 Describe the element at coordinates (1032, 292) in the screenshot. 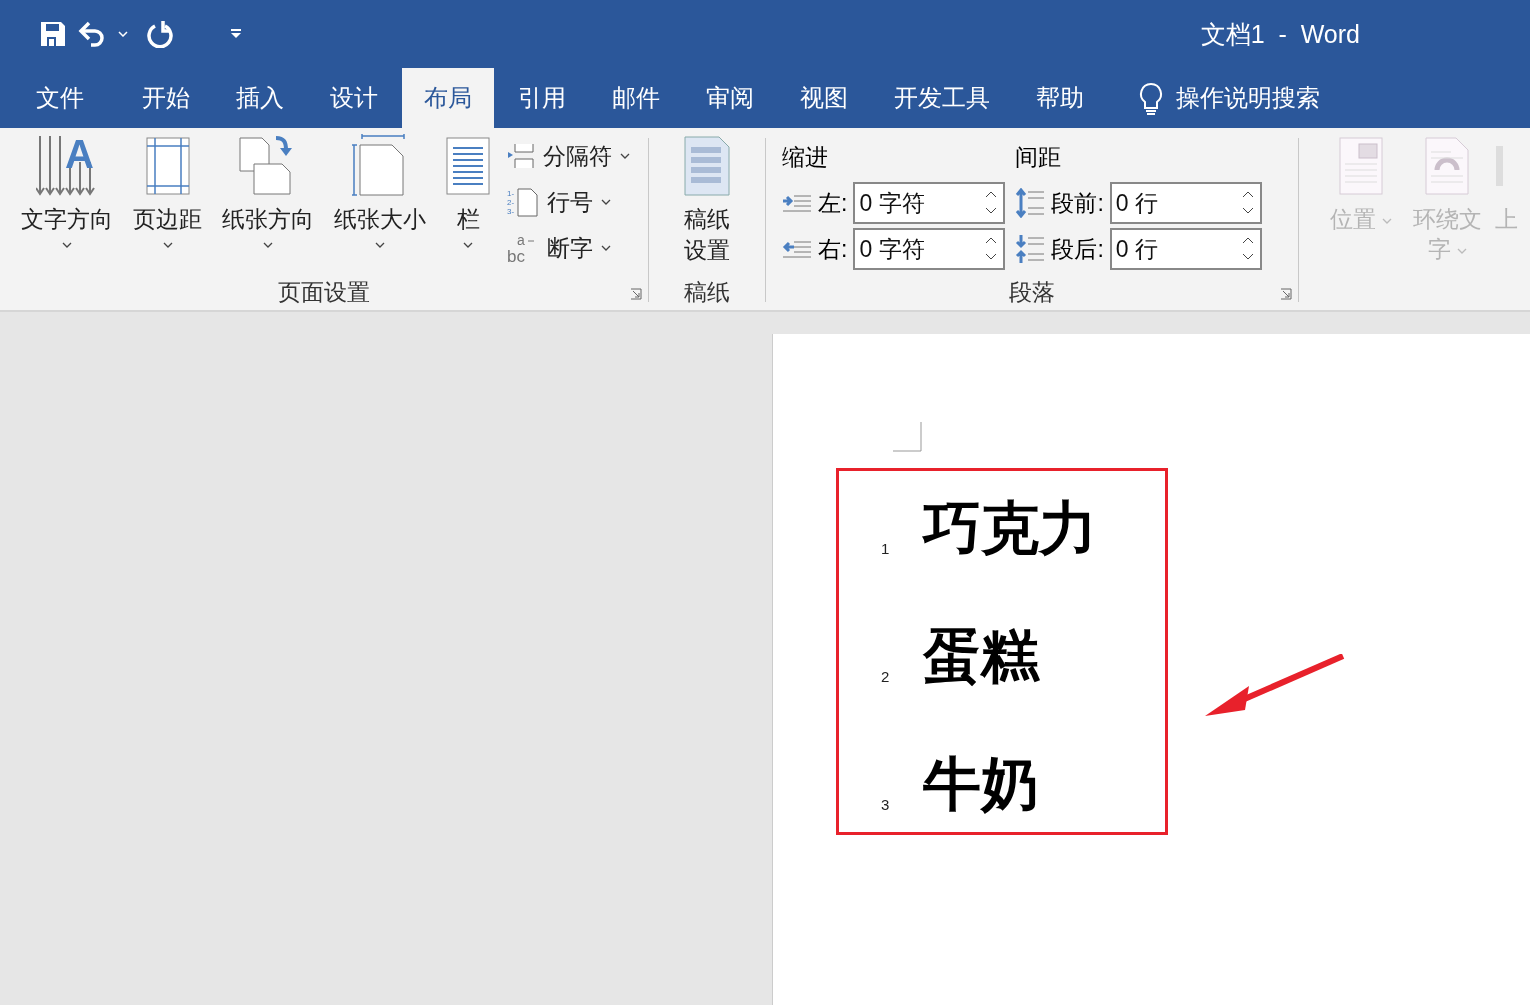

I see `group-label: 段落` at that location.